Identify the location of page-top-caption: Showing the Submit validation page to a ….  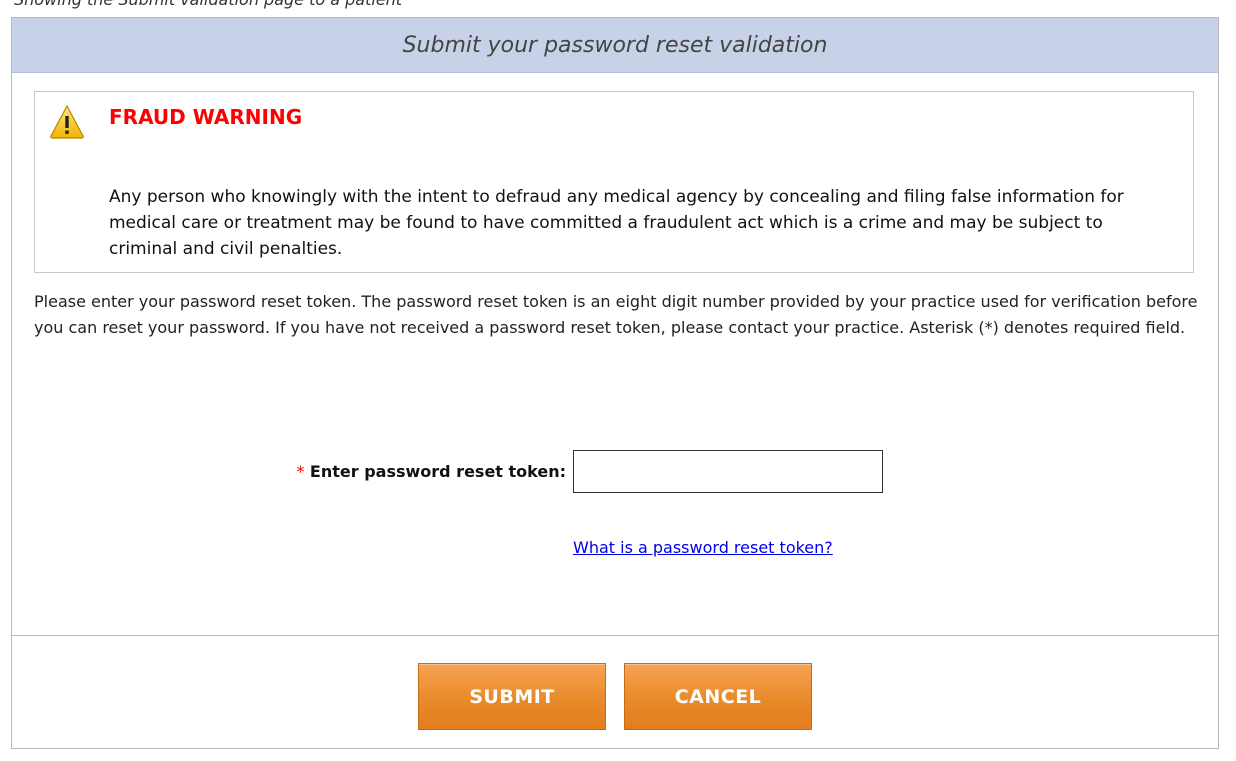
(618, 7).